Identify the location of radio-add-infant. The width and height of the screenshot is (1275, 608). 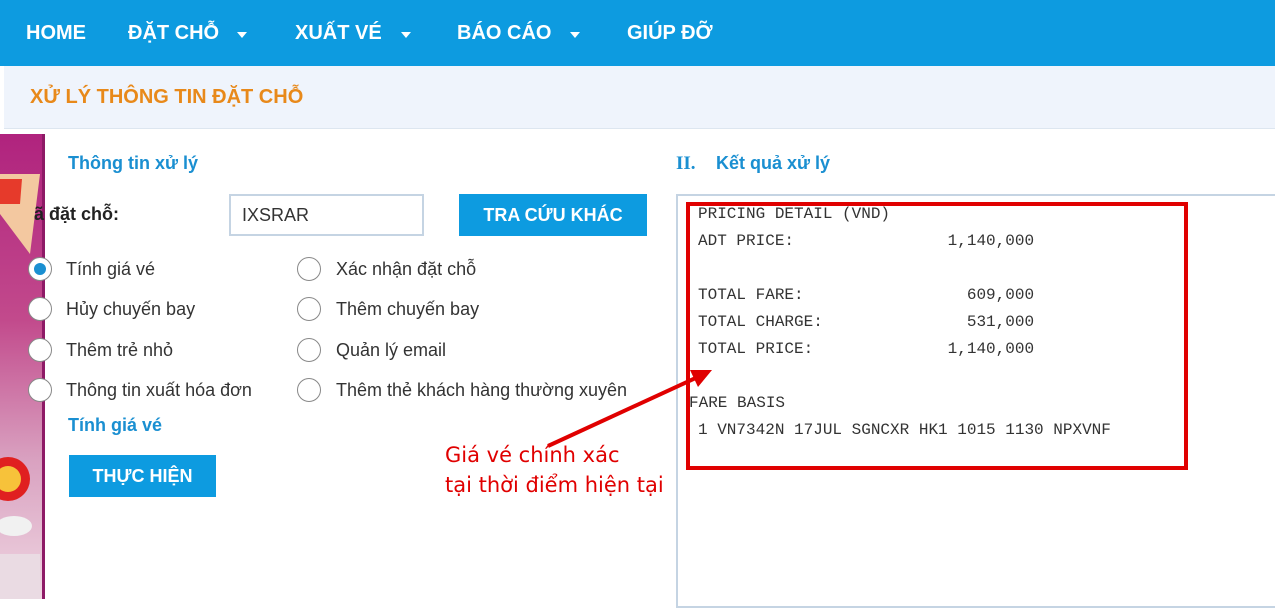
(40, 350).